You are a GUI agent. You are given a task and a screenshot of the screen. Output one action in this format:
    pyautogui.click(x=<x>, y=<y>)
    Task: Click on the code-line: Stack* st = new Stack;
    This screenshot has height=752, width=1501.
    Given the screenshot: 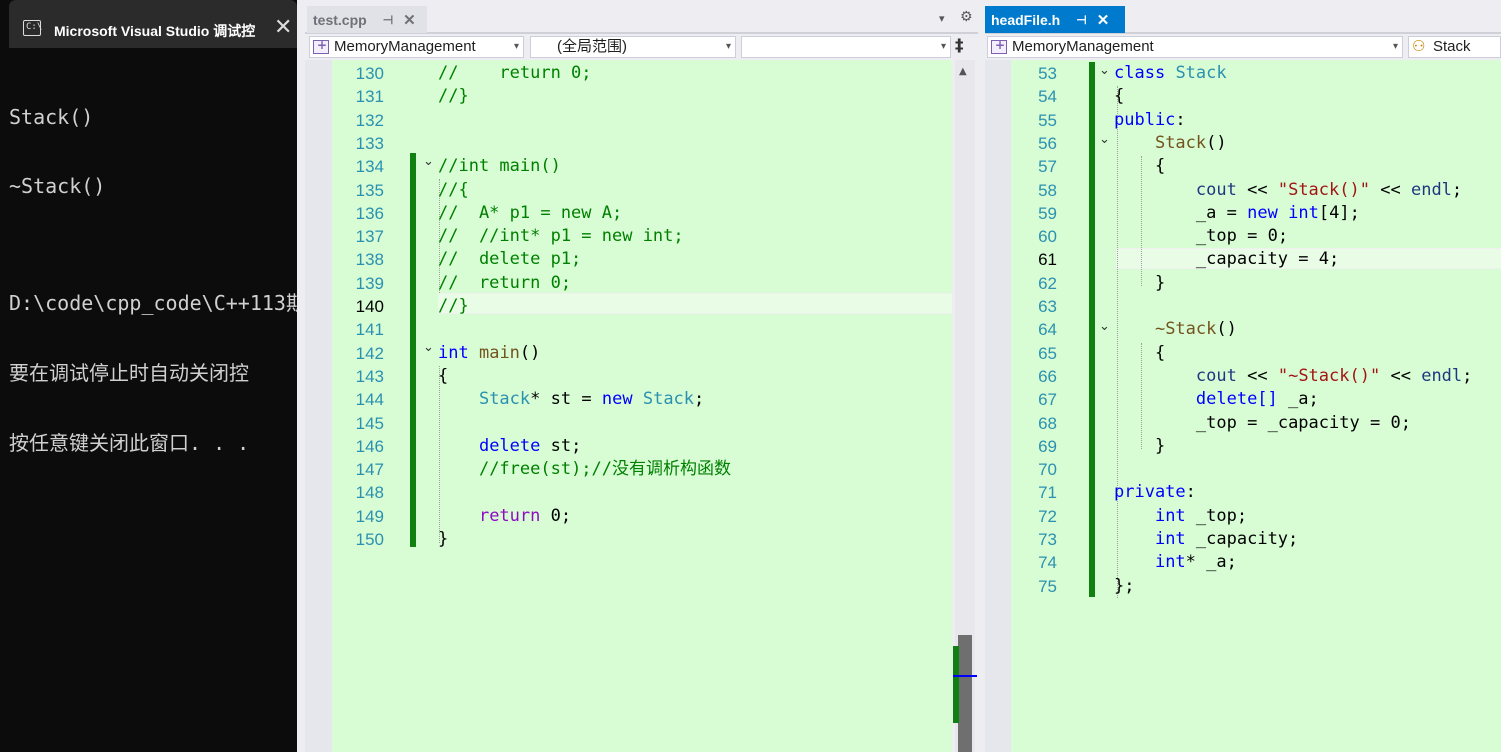 What is the action you would take?
    pyautogui.click(x=571, y=399)
    